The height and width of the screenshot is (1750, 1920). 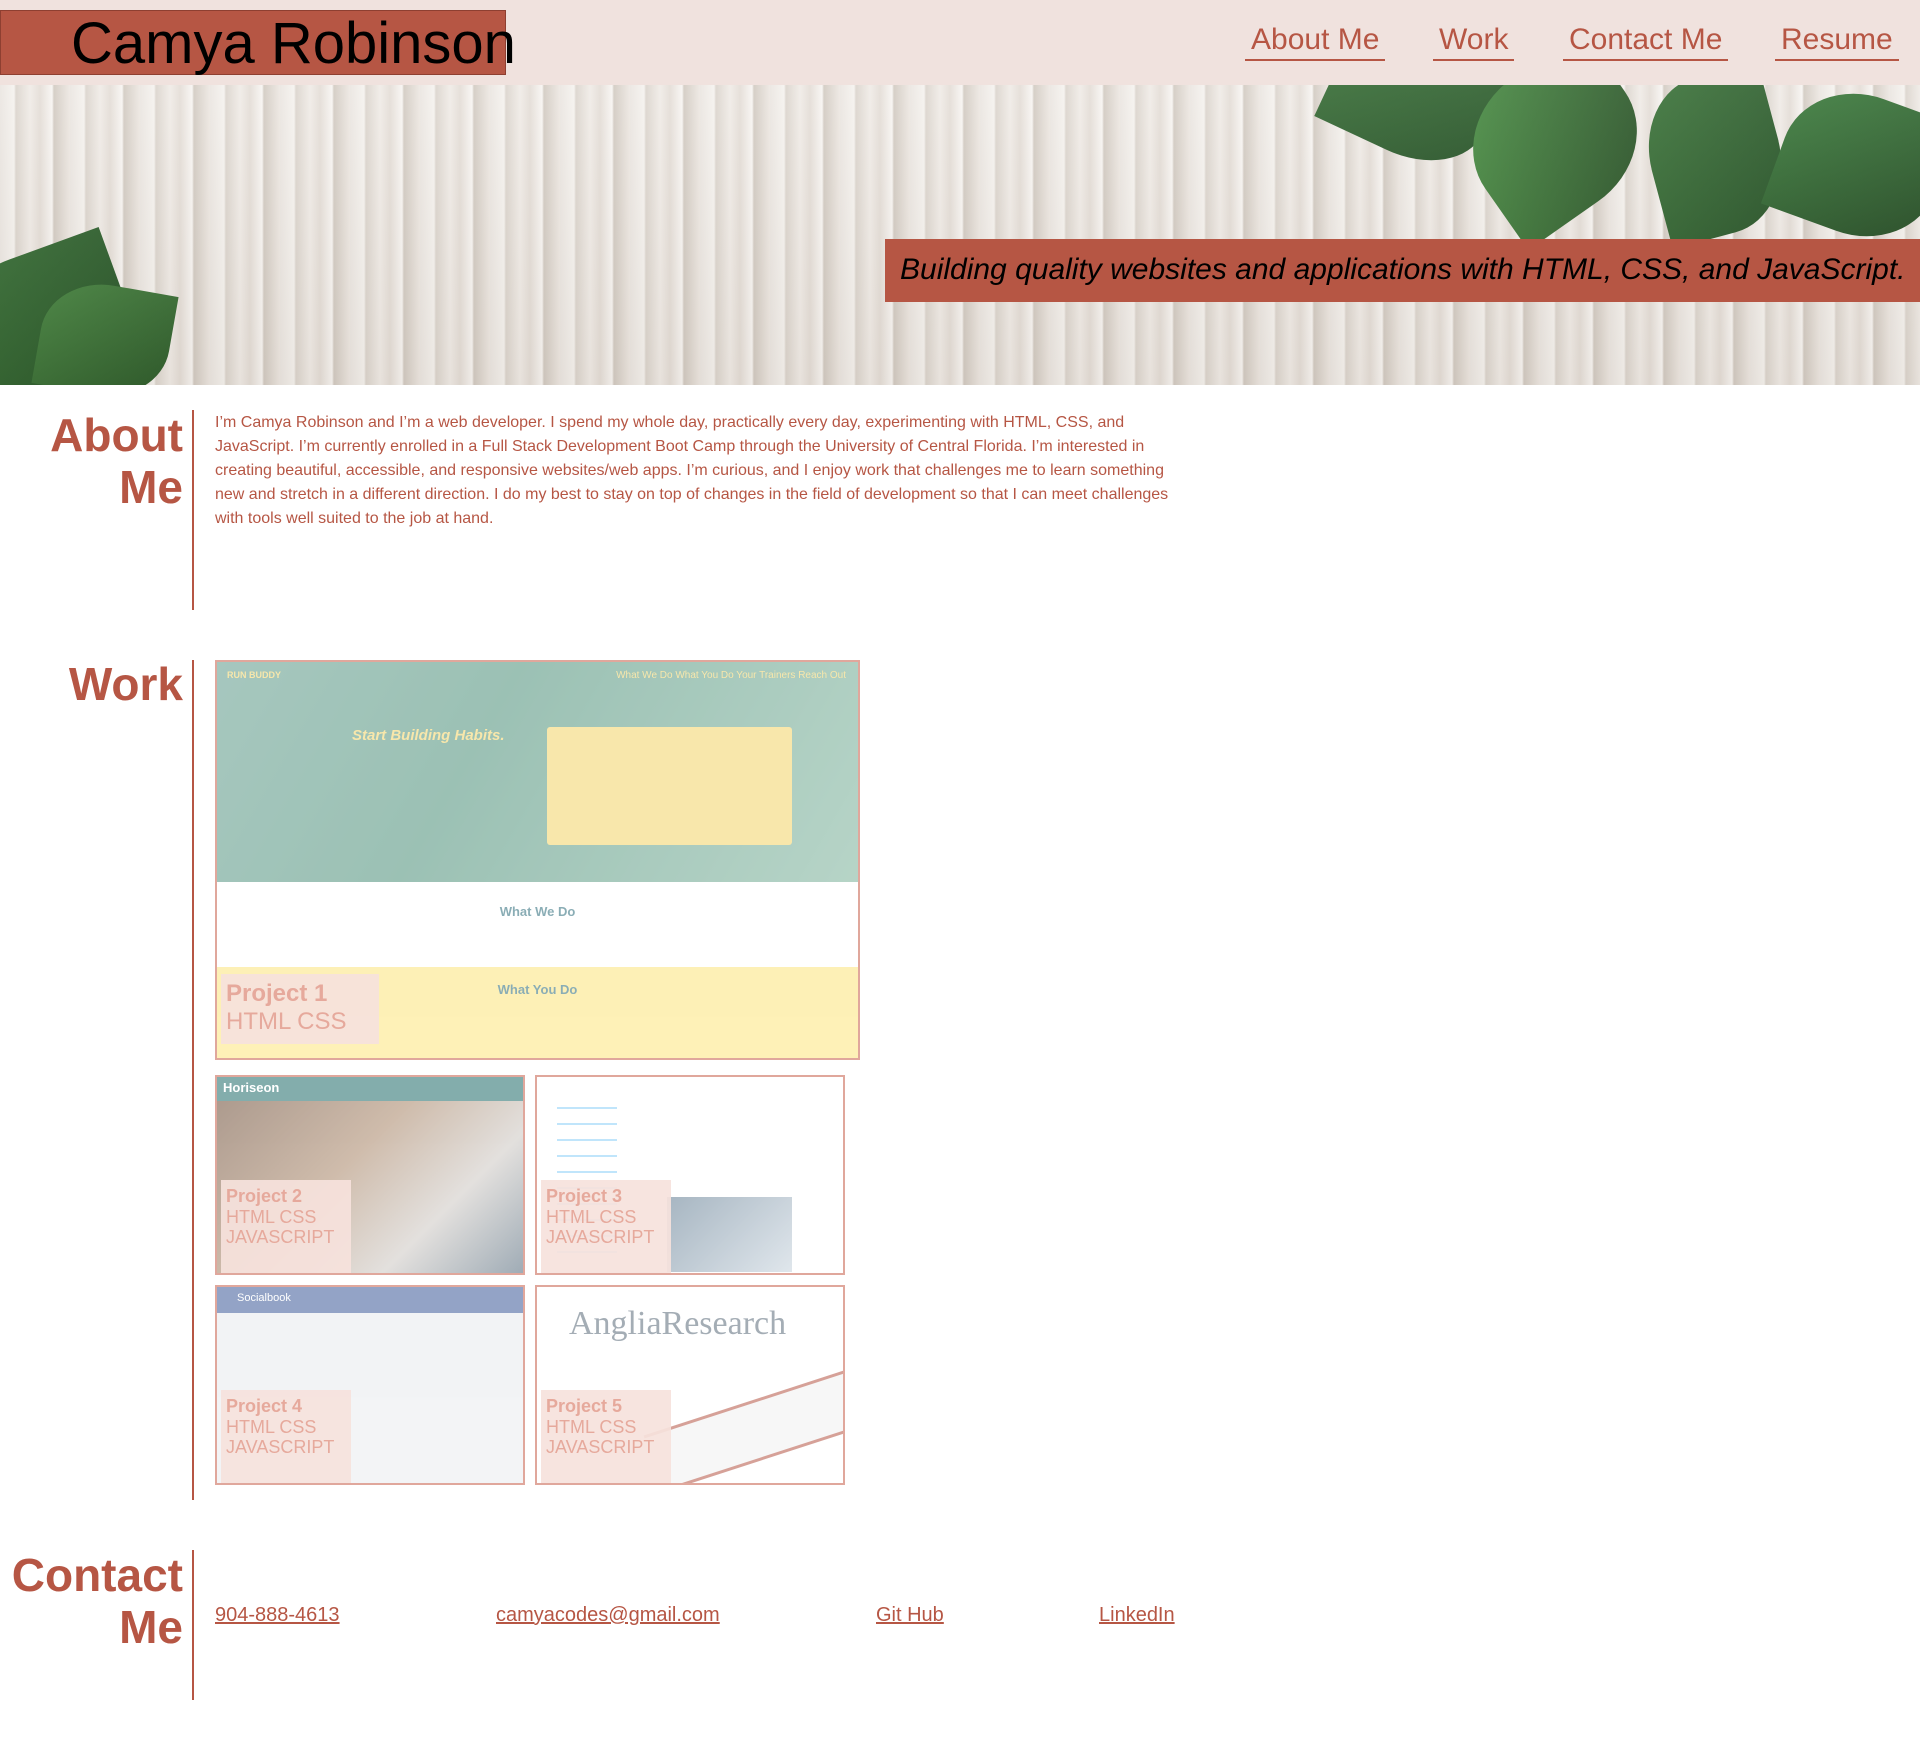 I want to click on contact-title-line2: Me, so click(x=151, y=1627).